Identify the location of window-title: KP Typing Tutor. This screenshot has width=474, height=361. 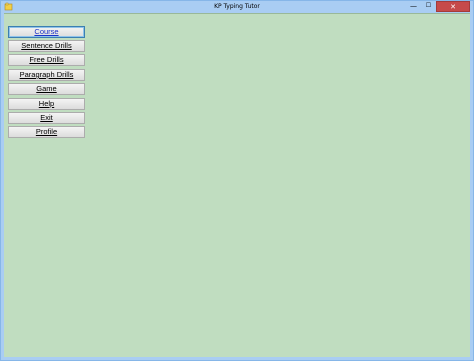
(237, 6).